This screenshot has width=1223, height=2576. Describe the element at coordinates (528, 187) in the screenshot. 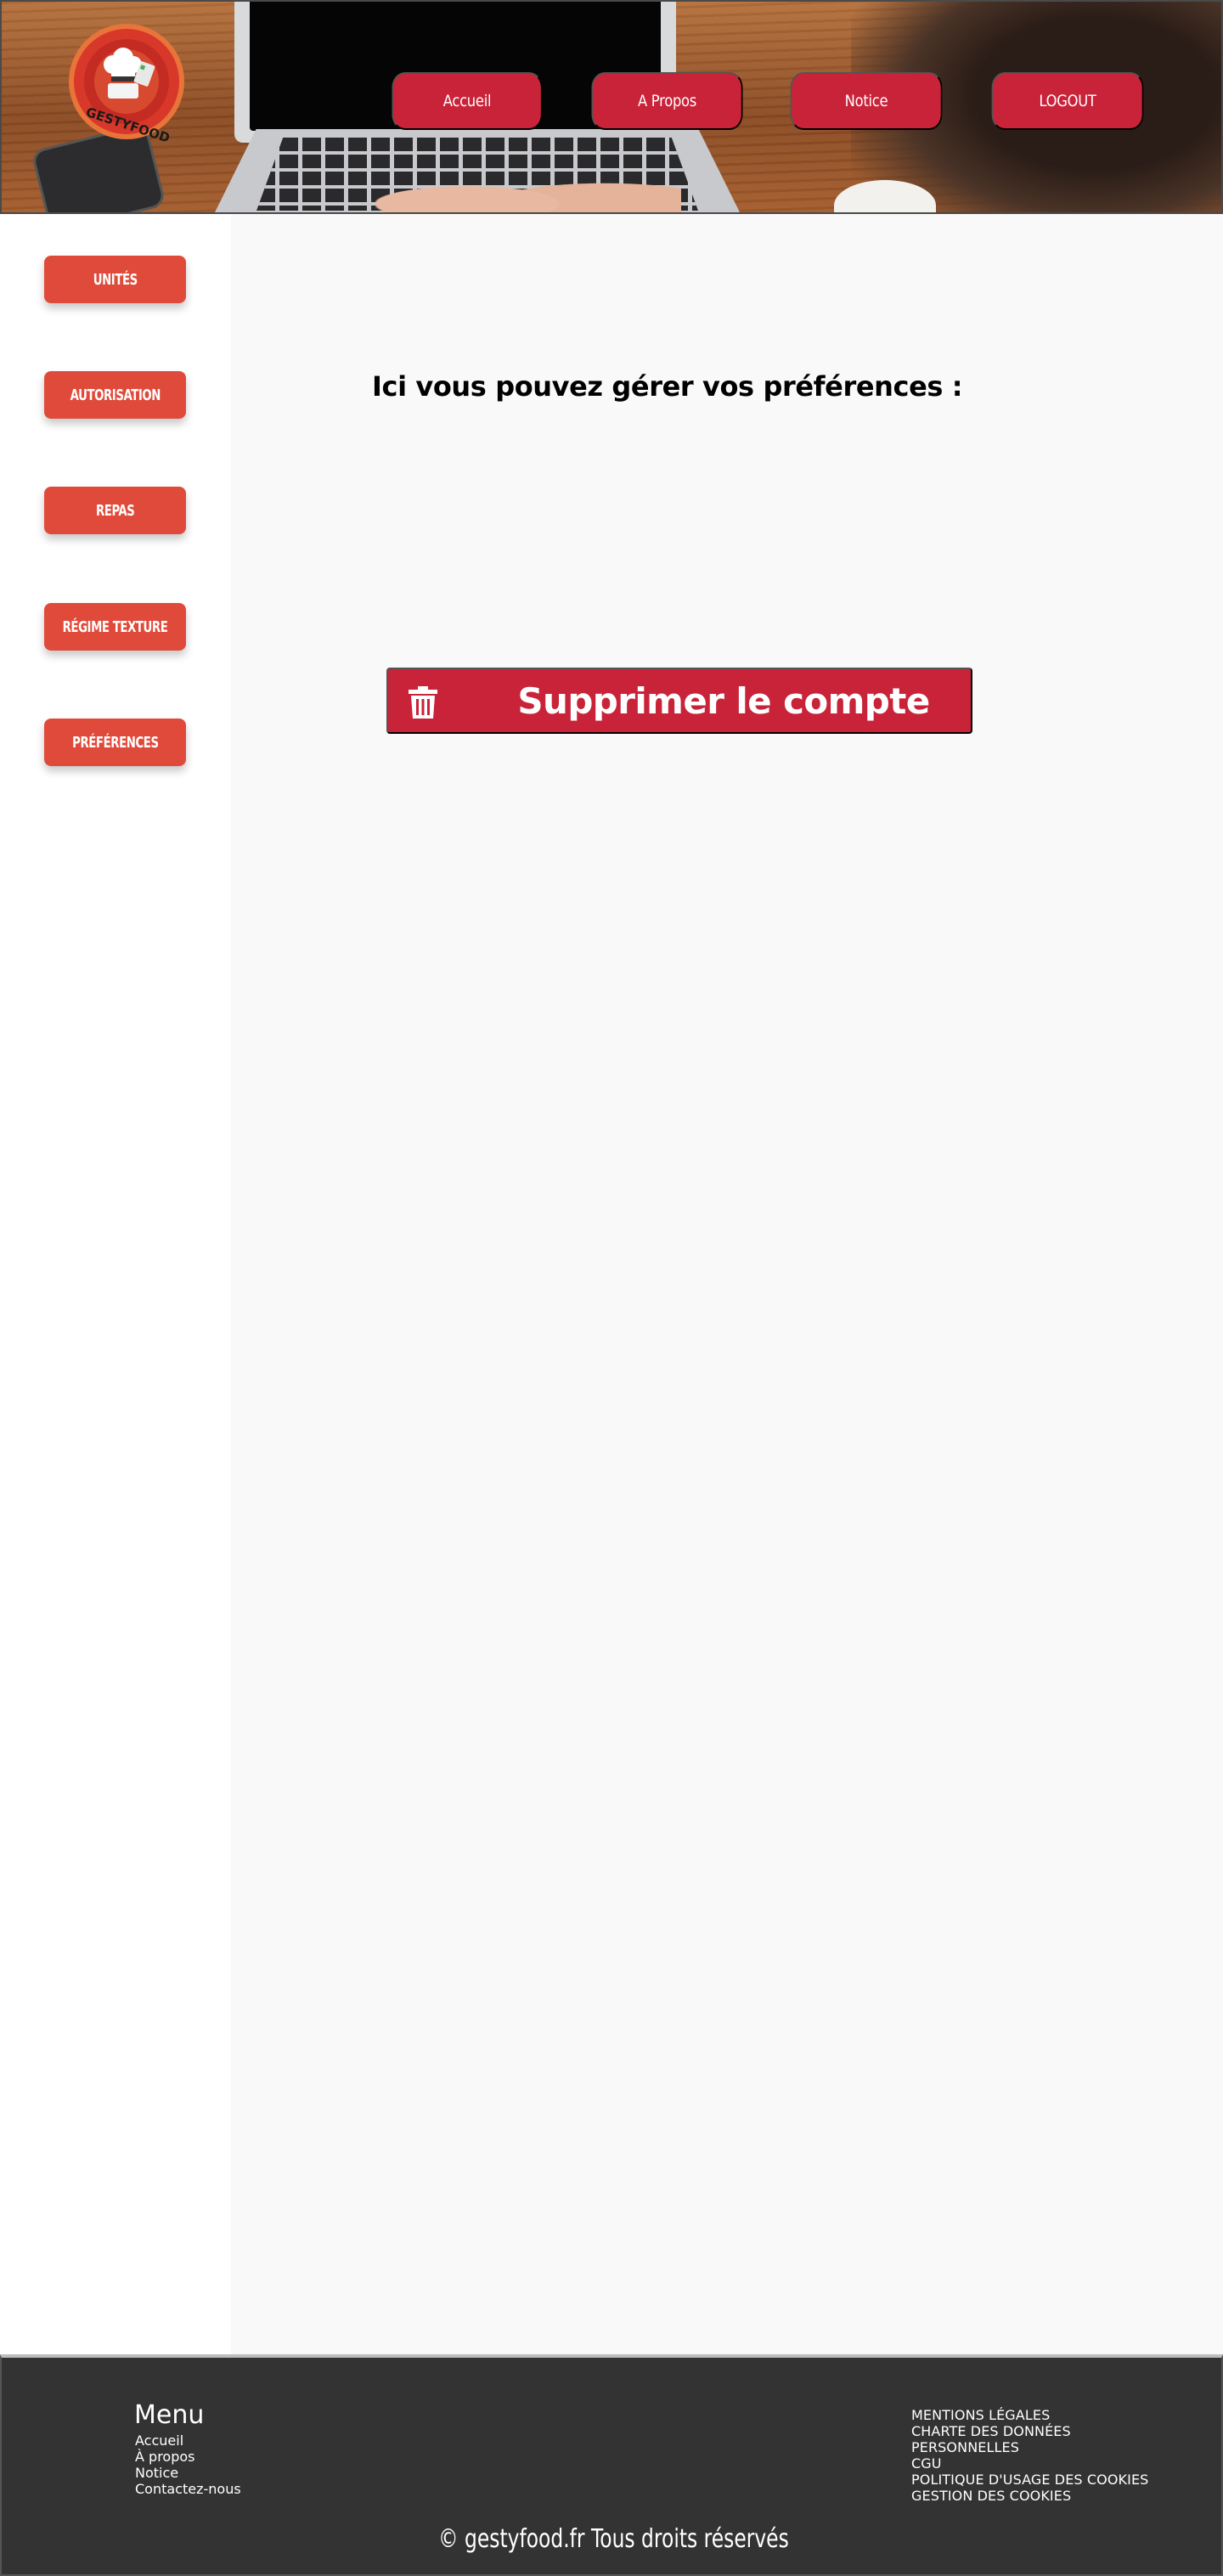

I see `hands-image` at that location.